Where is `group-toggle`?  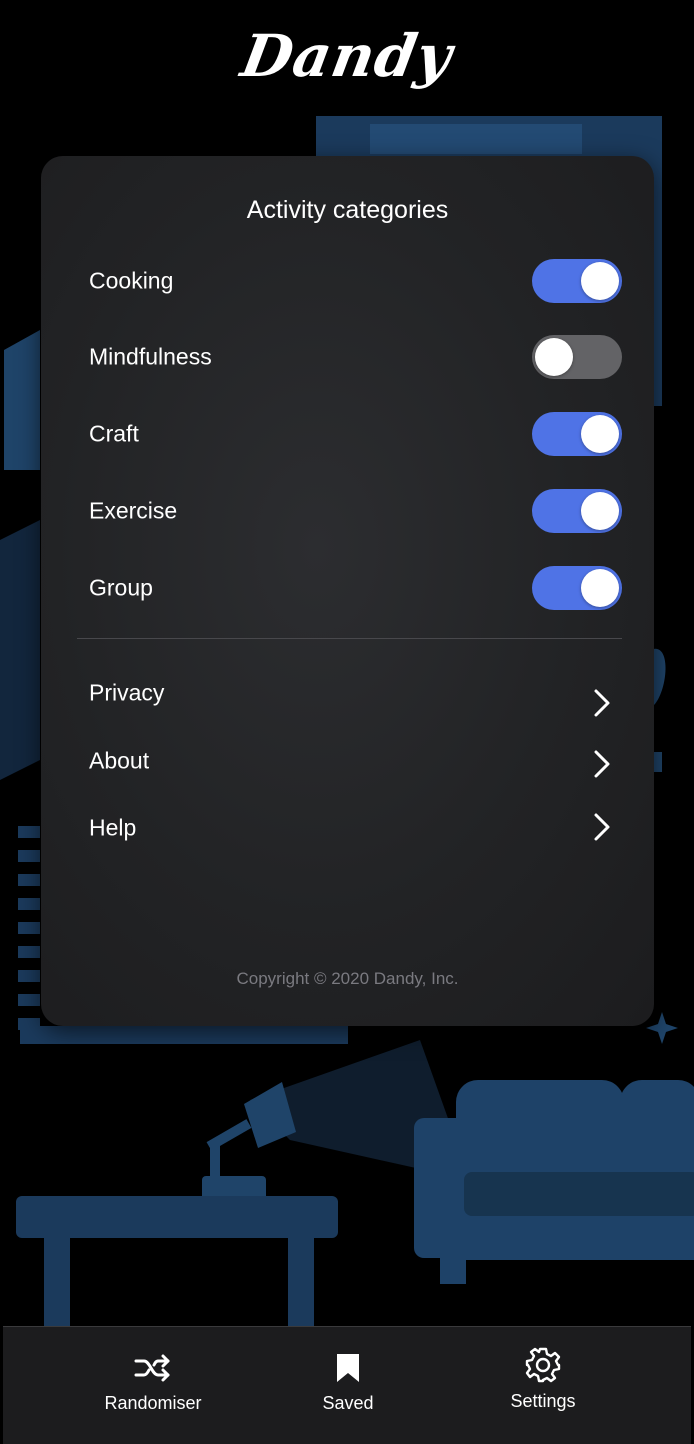
group-toggle is located at coordinates (577, 588).